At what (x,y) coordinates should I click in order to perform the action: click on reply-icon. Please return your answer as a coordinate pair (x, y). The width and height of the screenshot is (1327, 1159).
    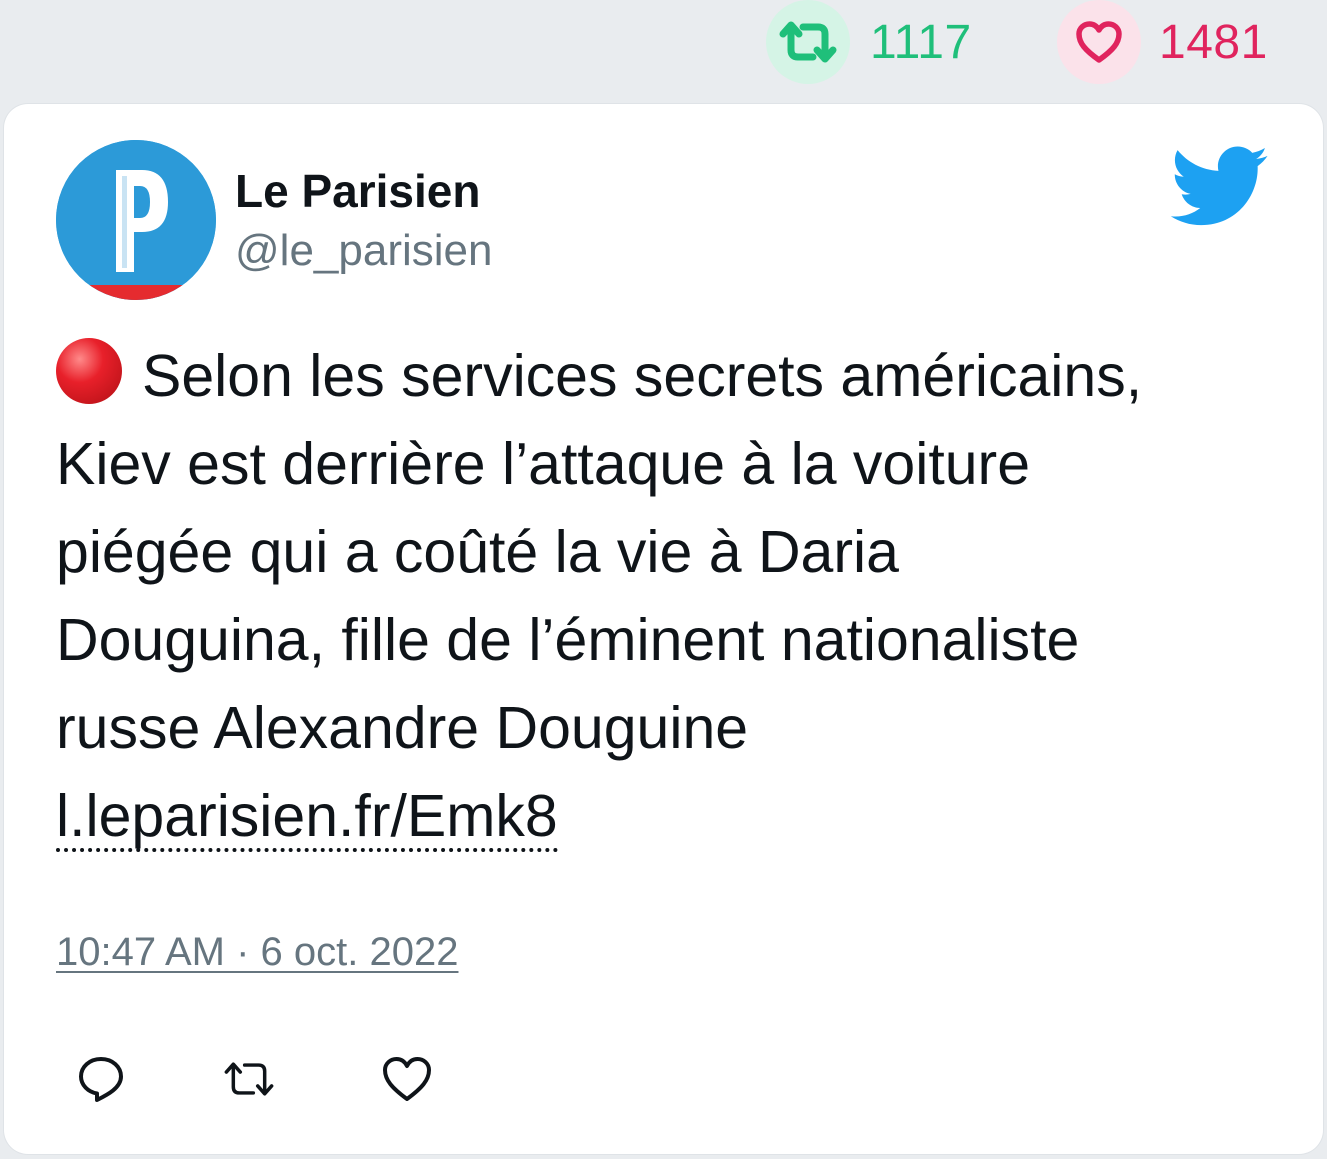
    Looking at the image, I should click on (101, 1079).